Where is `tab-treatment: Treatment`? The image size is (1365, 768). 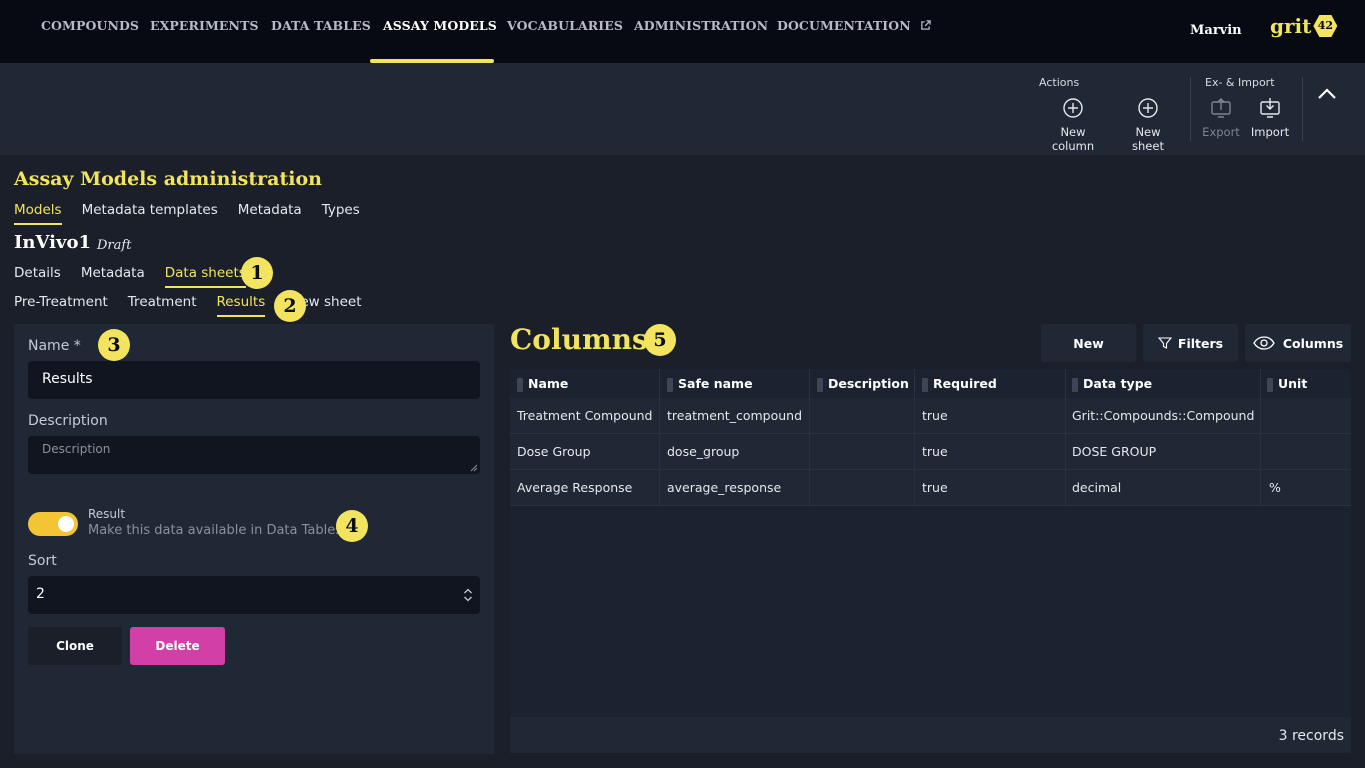 tab-treatment: Treatment is located at coordinates (162, 302).